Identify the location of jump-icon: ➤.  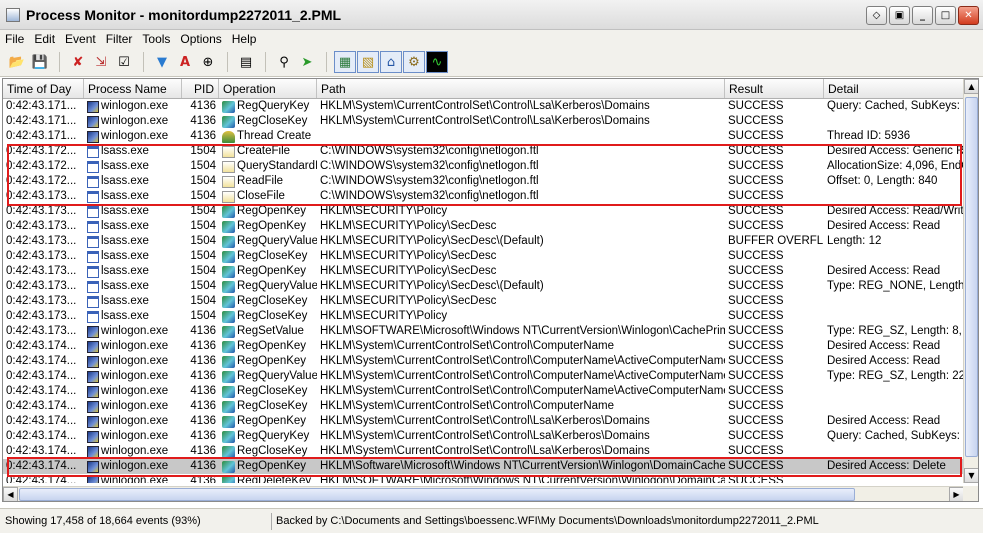
(307, 62).